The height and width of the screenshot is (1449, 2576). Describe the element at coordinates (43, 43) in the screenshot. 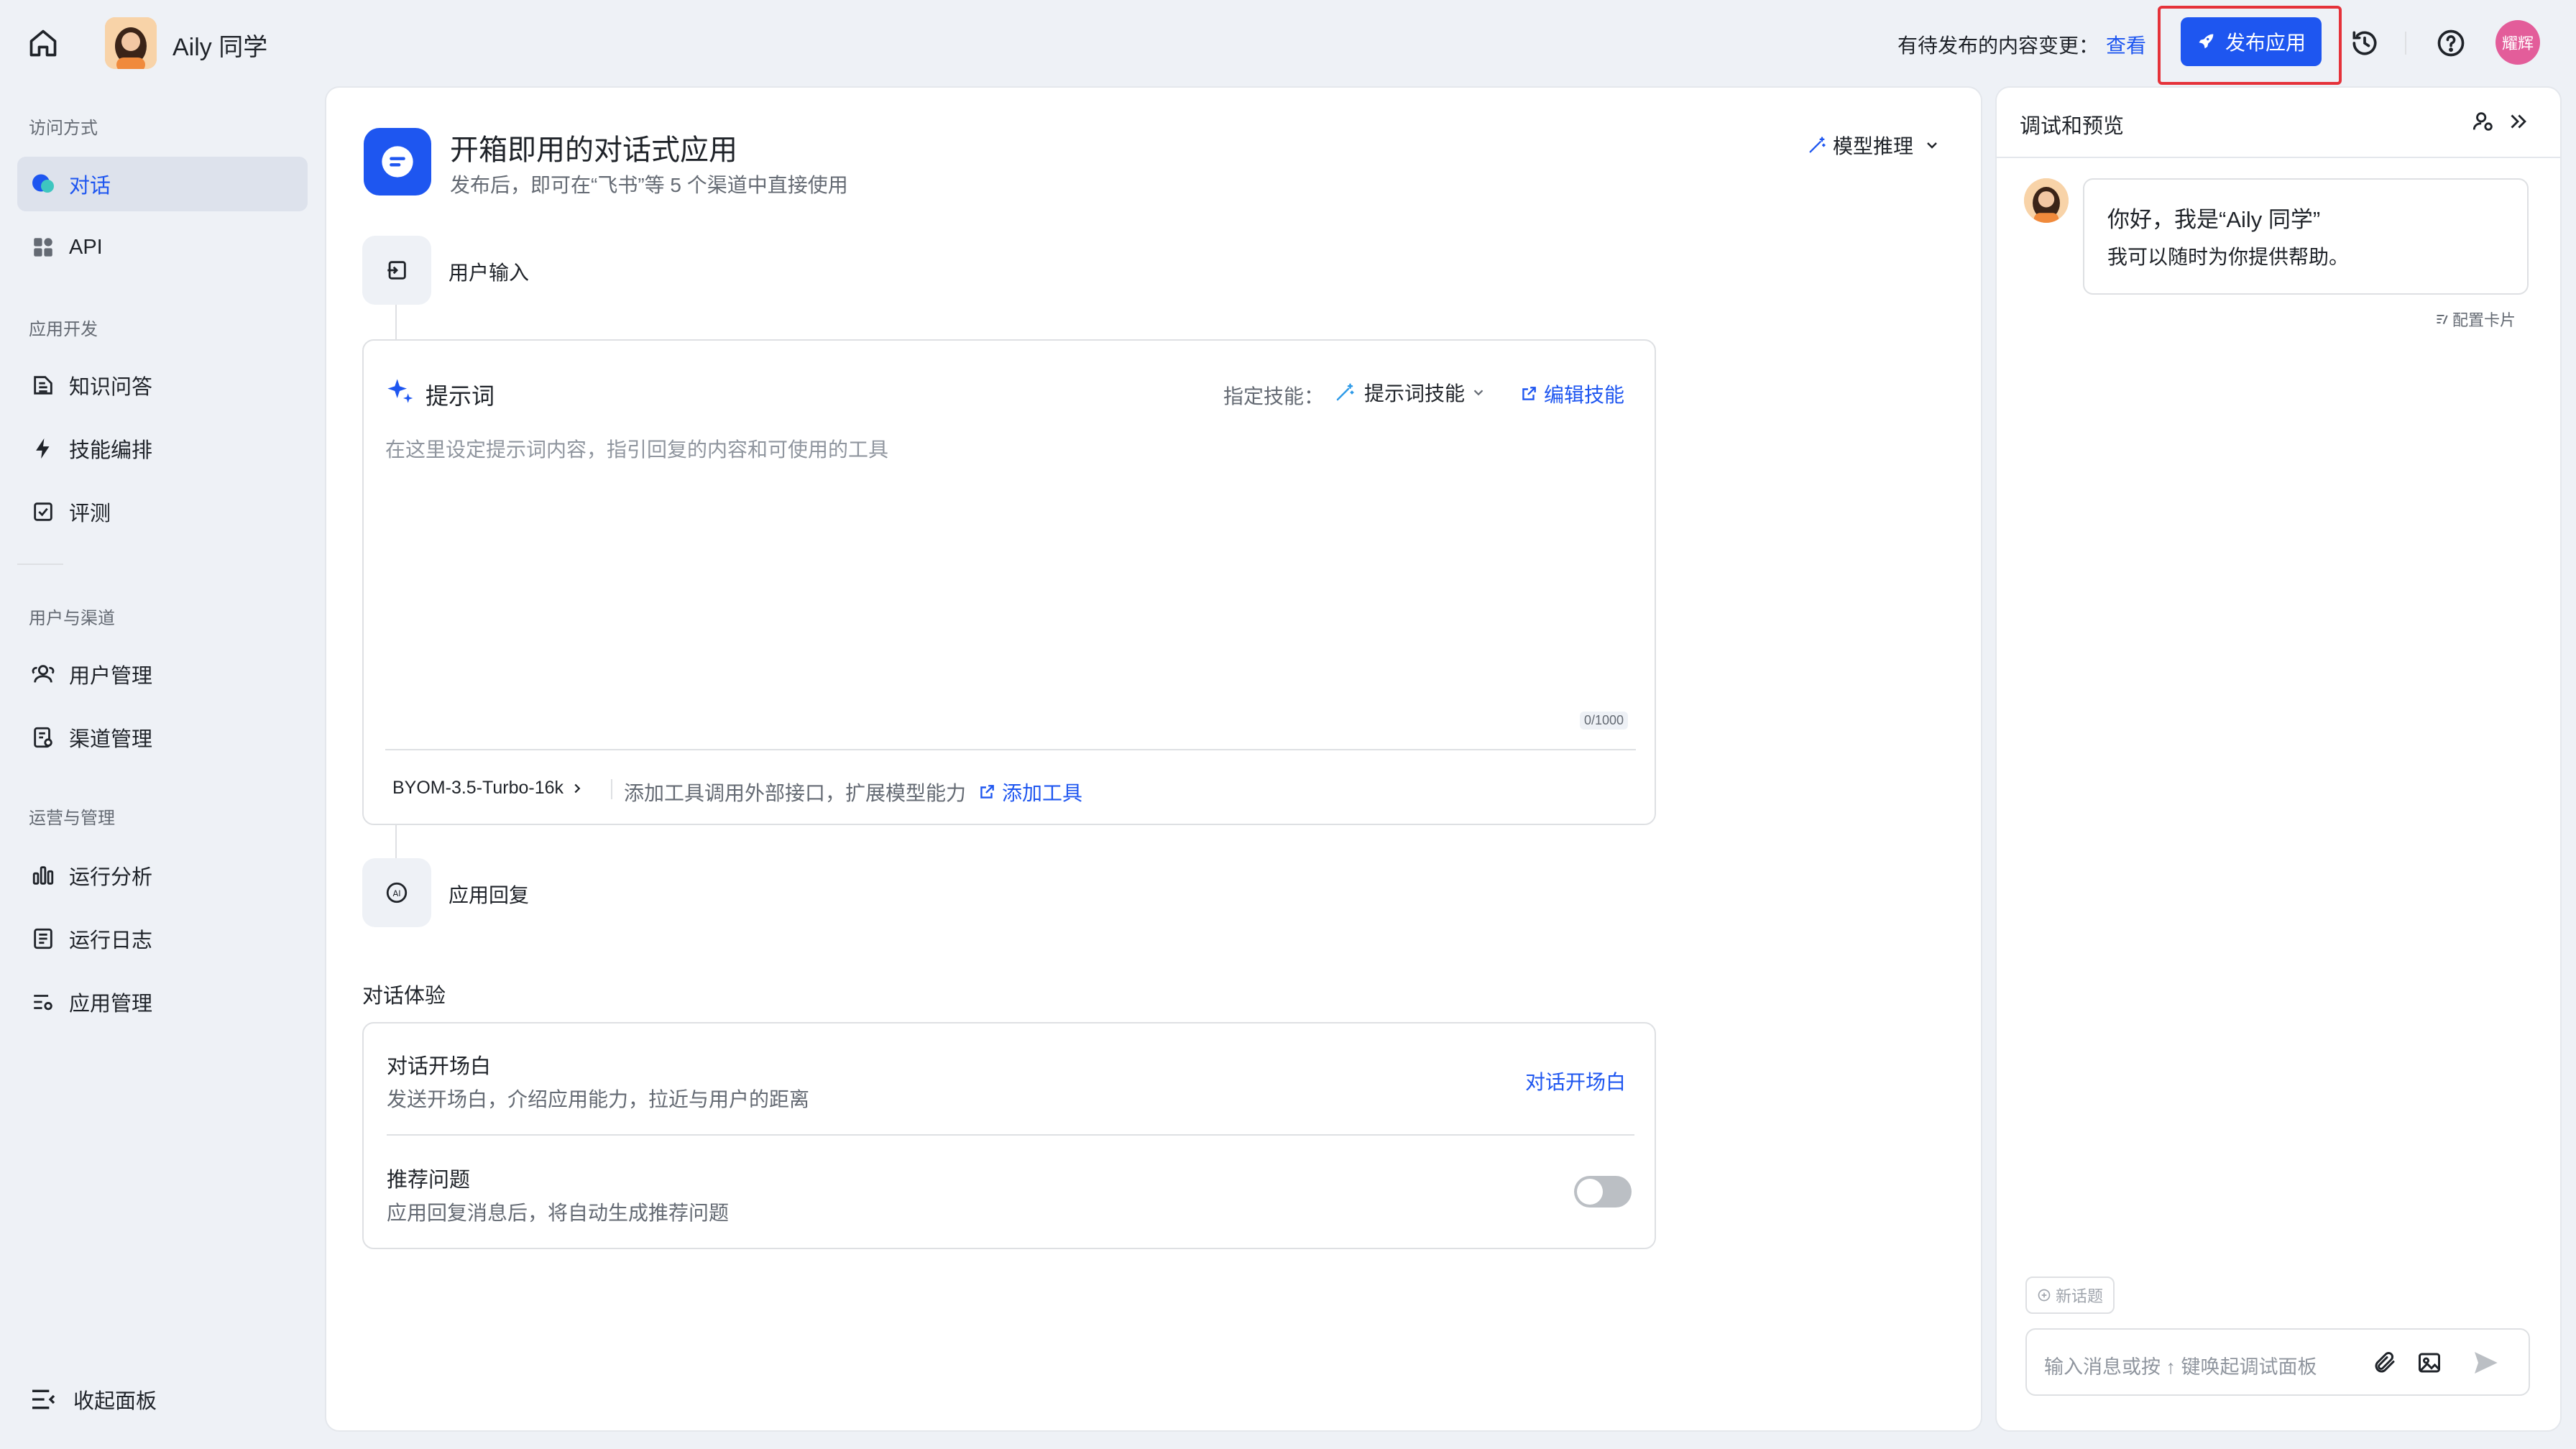

I see `home-icon` at that location.